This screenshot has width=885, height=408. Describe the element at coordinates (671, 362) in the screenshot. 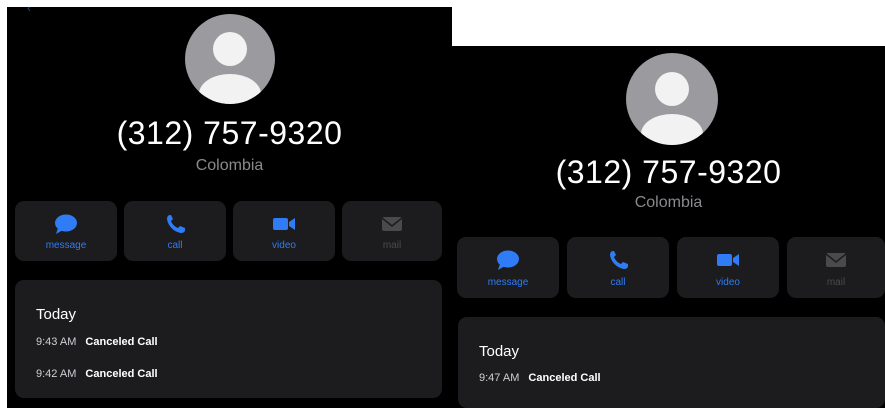

I see `call-history-card: Today 9:47 AM Canceled Call` at that location.